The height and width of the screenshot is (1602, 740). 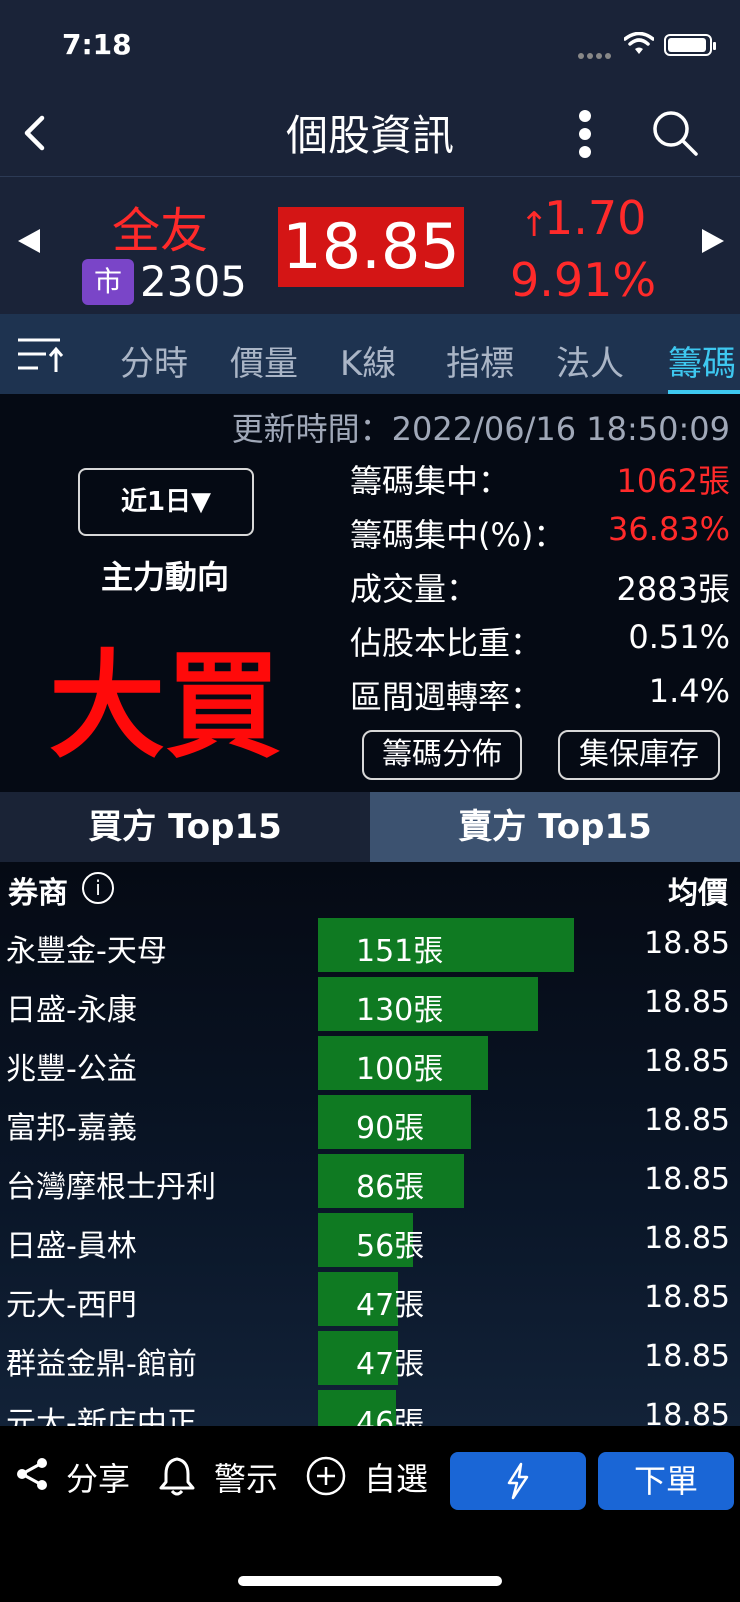 What do you see at coordinates (326, 1476) in the screenshot?
I see `add-circle-icon` at bounding box center [326, 1476].